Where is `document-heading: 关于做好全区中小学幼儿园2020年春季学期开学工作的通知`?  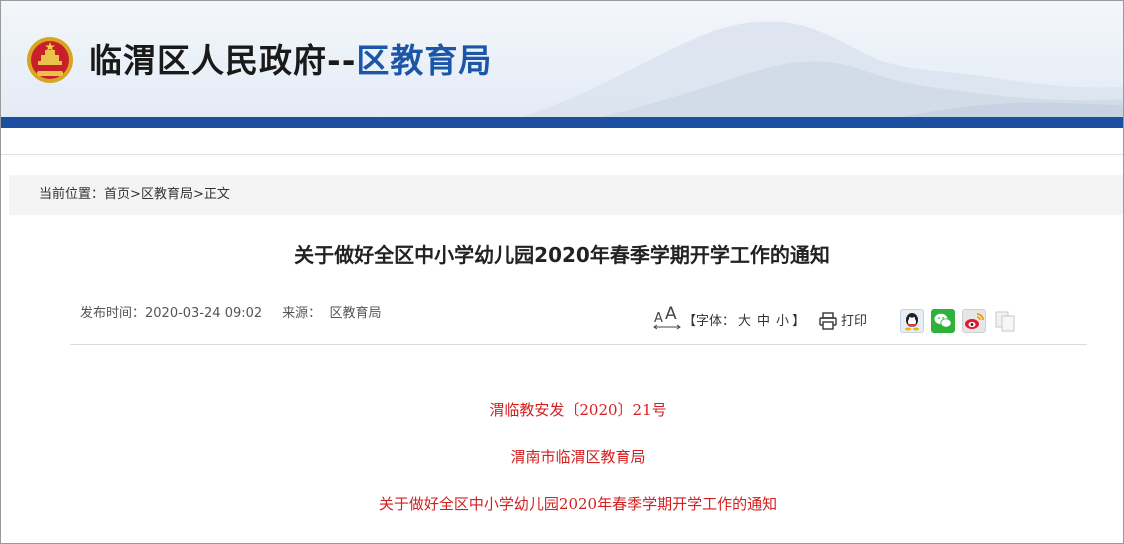
document-heading: 关于做好全区中小学幼儿园2020年春季学期开学工作的通知 is located at coordinates (578, 504).